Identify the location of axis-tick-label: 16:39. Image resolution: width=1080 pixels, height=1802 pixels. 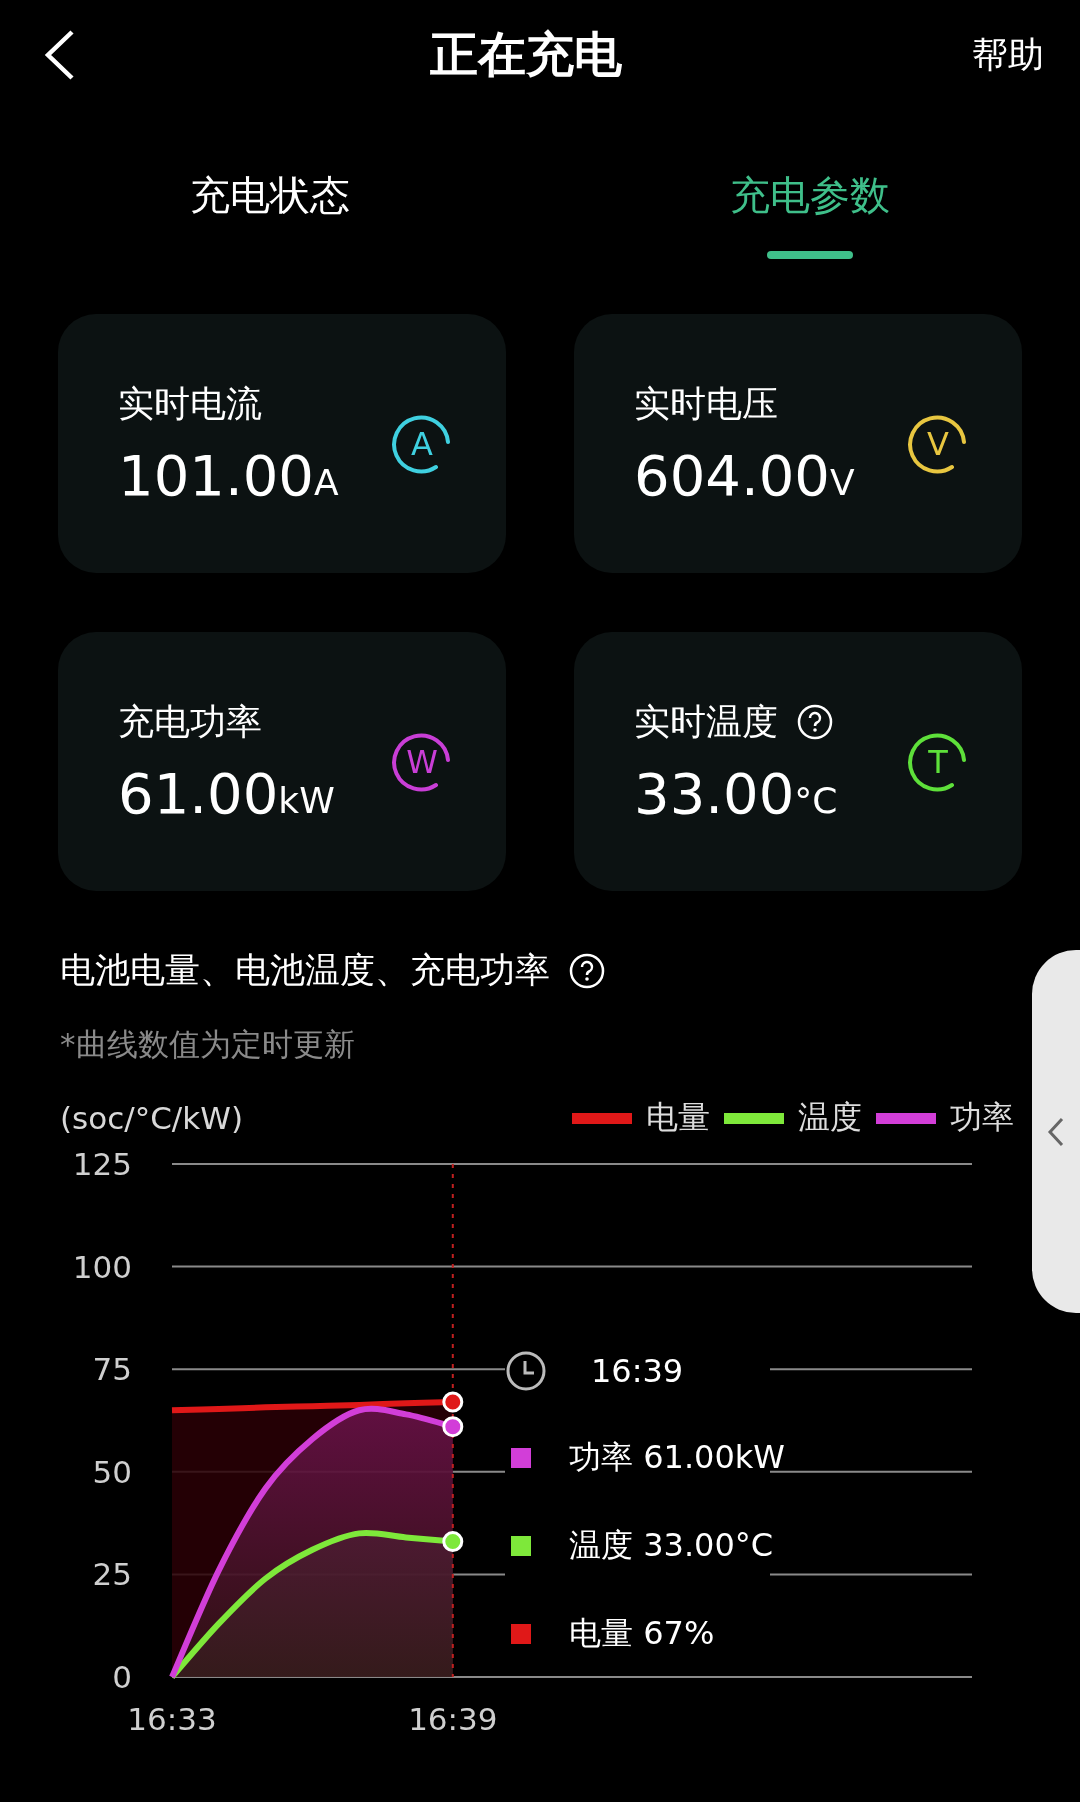
(453, 1719).